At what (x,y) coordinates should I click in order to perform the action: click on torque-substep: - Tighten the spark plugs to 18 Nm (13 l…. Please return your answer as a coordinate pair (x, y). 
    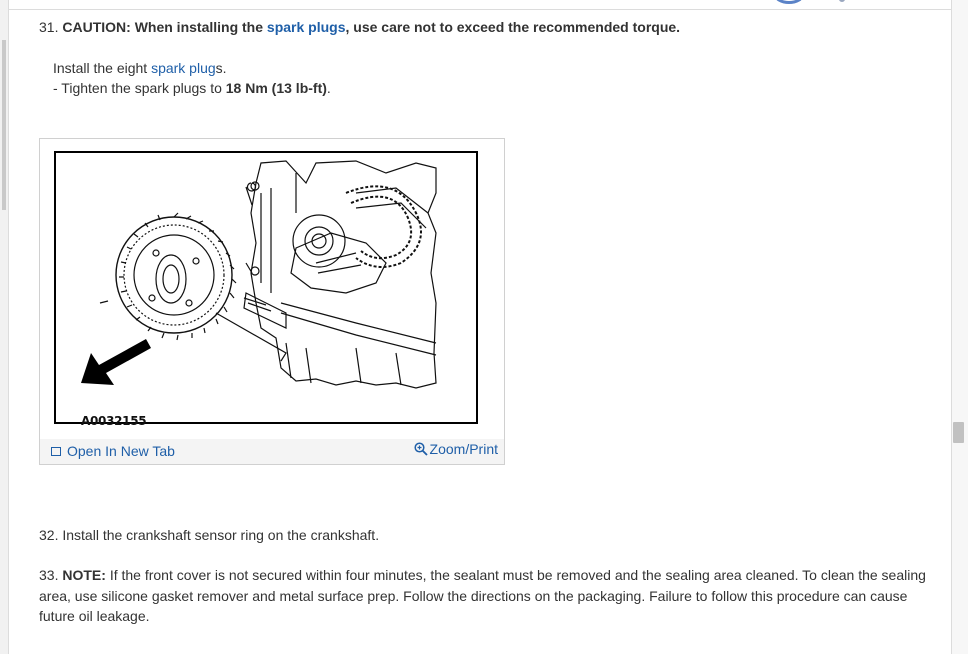
    Looking at the image, I should click on (192, 88).